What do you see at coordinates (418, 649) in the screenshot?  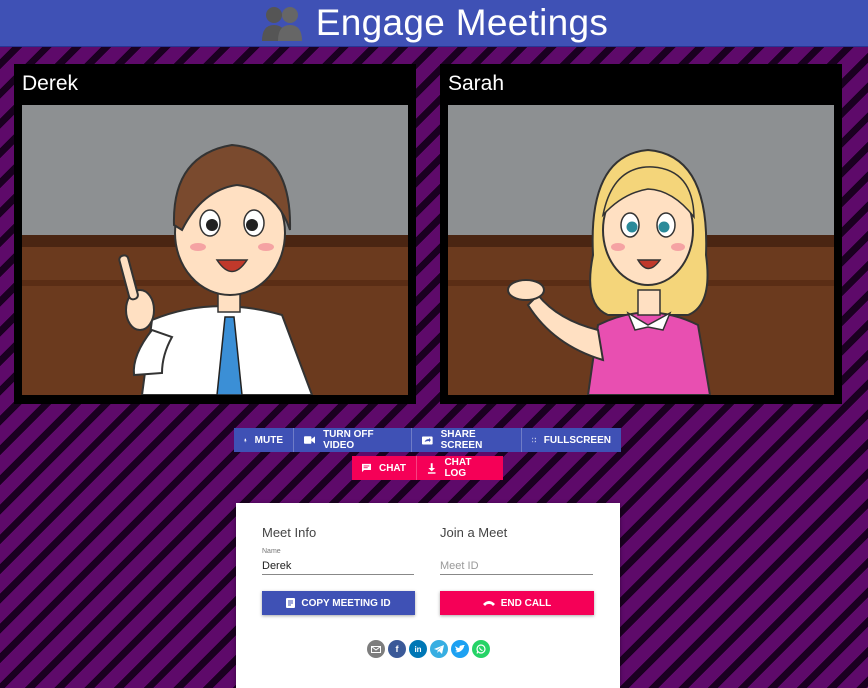 I see `linkedin-icon: in` at bounding box center [418, 649].